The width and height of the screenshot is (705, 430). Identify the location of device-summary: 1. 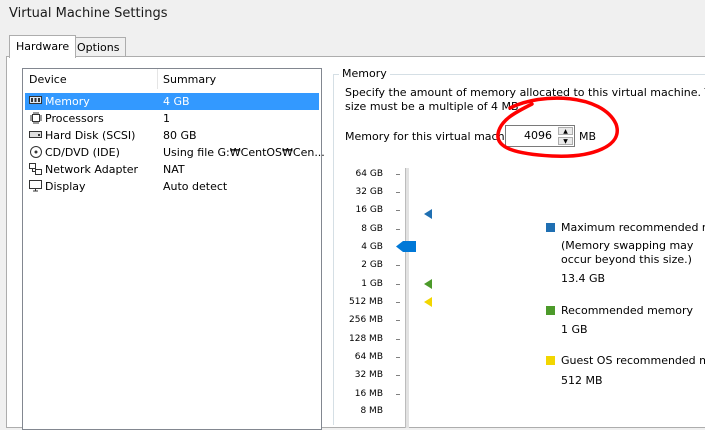
(166, 118).